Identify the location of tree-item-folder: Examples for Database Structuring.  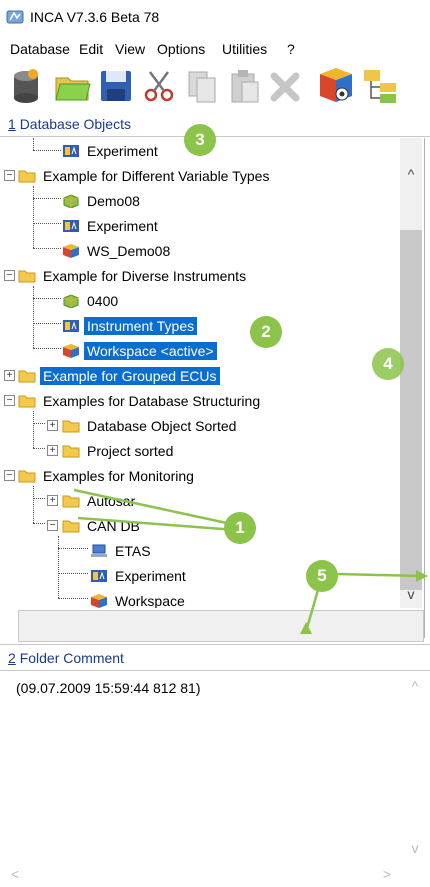
(140, 400).